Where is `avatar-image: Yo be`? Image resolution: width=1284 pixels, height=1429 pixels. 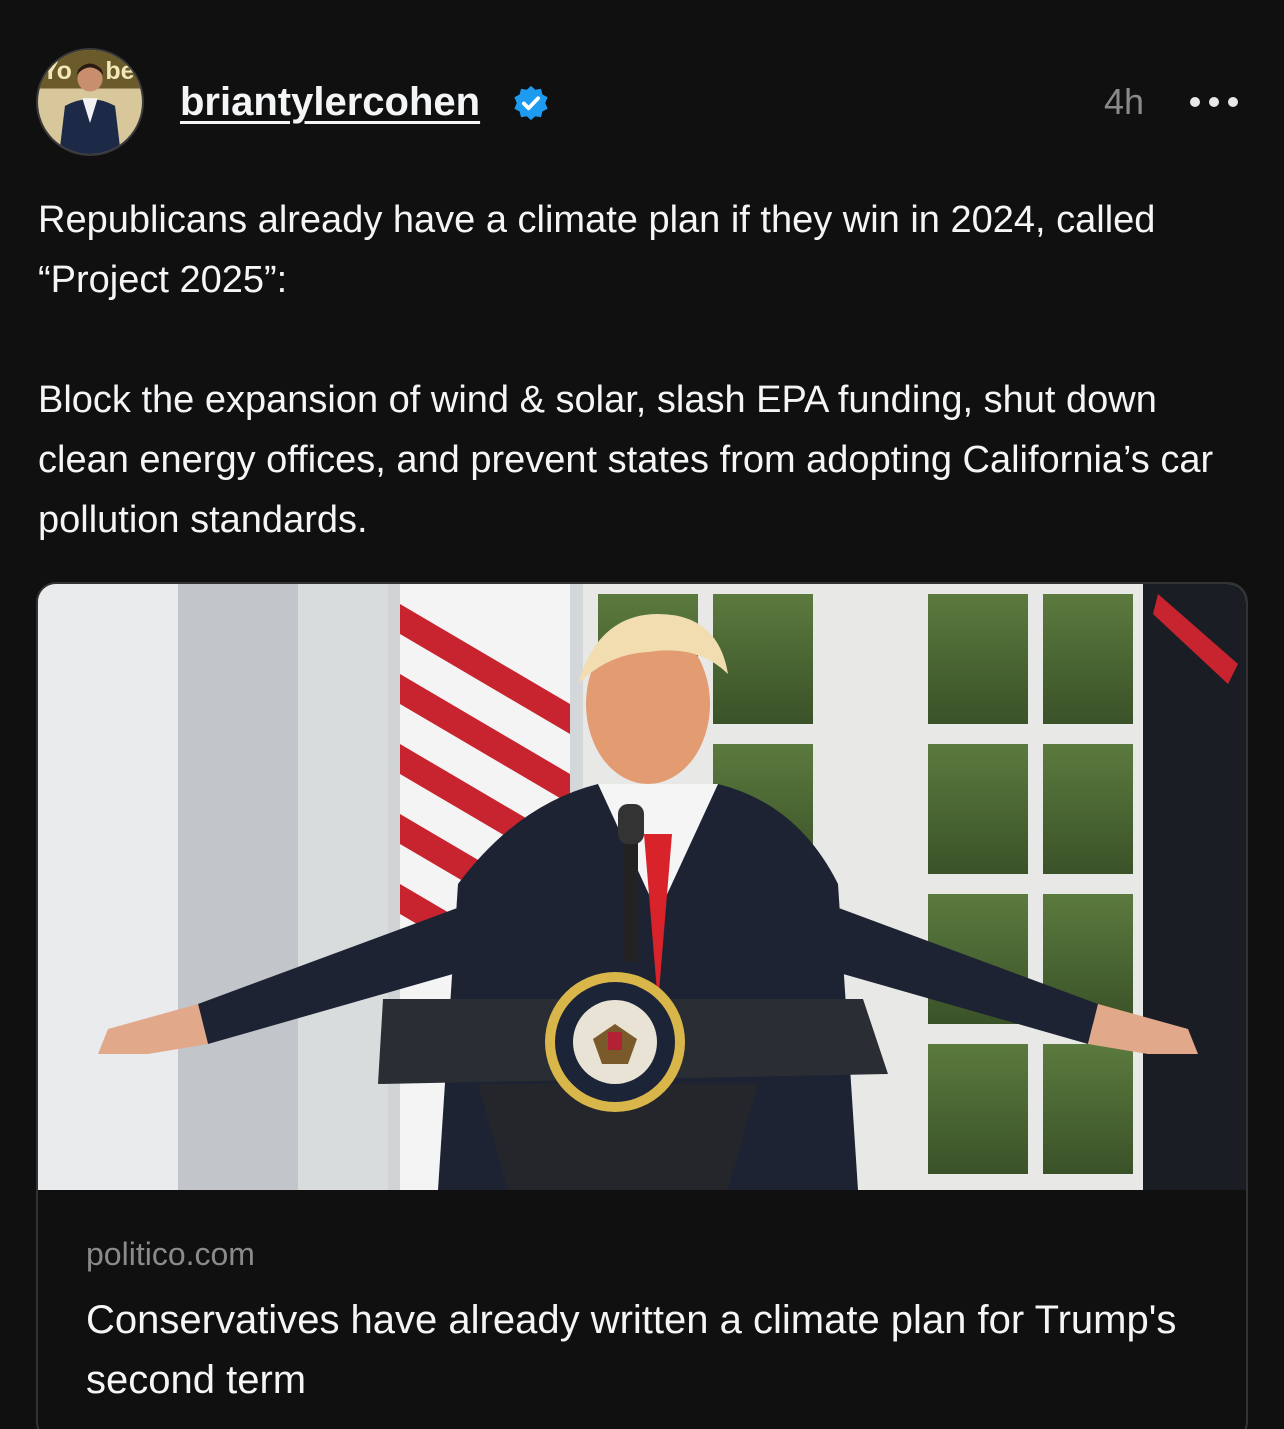
avatar-image: Yo be is located at coordinates (90, 102).